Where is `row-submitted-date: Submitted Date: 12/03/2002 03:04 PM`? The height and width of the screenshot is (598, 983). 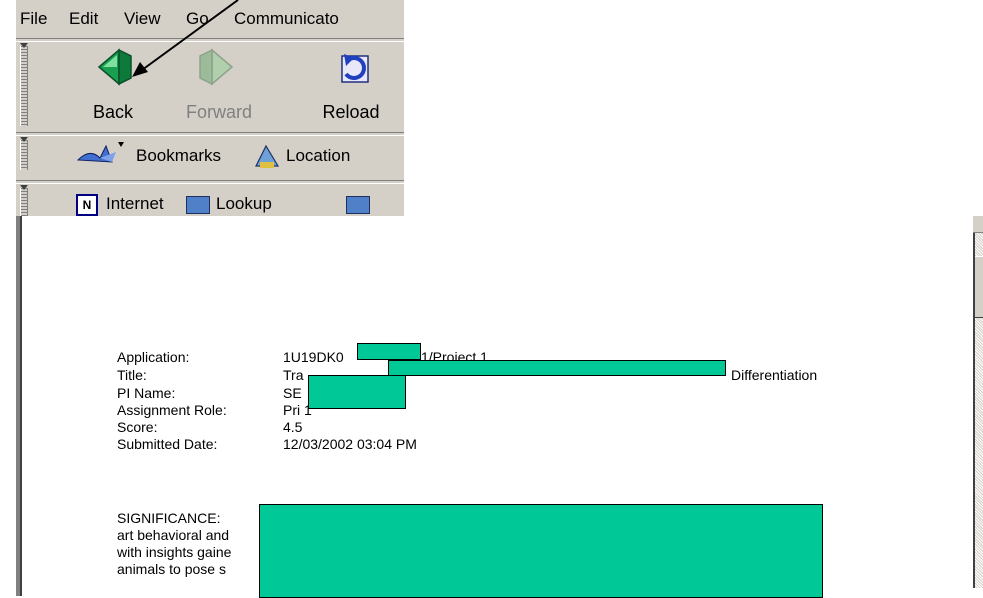 row-submitted-date: Submitted Date: 12/03/2002 03:04 PM is located at coordinates (492, 444).